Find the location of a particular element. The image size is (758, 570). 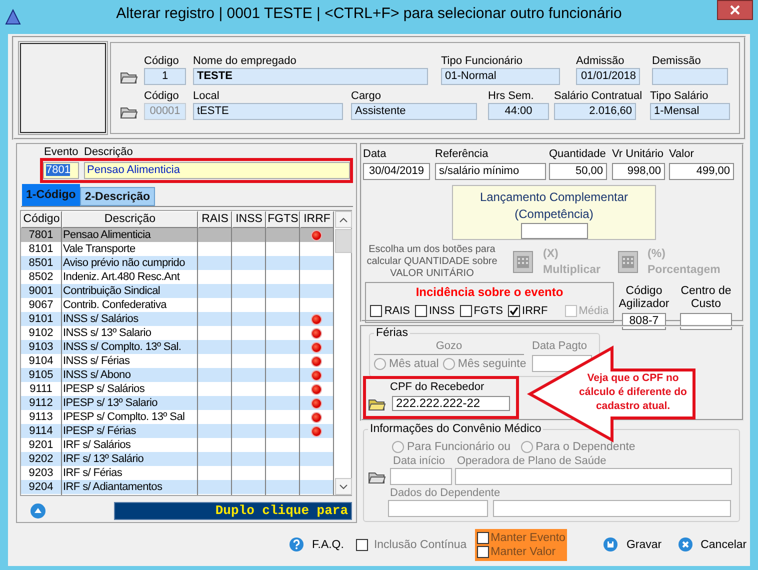

table-cell: Pensao Alimenticia is located at coordinates (130, 235).